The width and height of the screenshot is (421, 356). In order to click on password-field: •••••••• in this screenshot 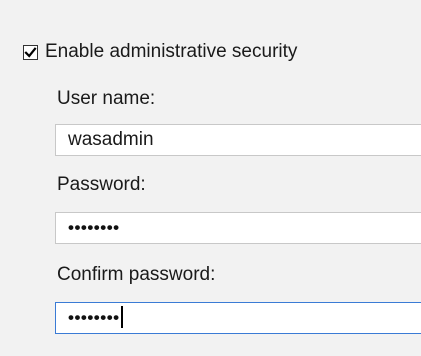, I will do `click(238, 228)`.